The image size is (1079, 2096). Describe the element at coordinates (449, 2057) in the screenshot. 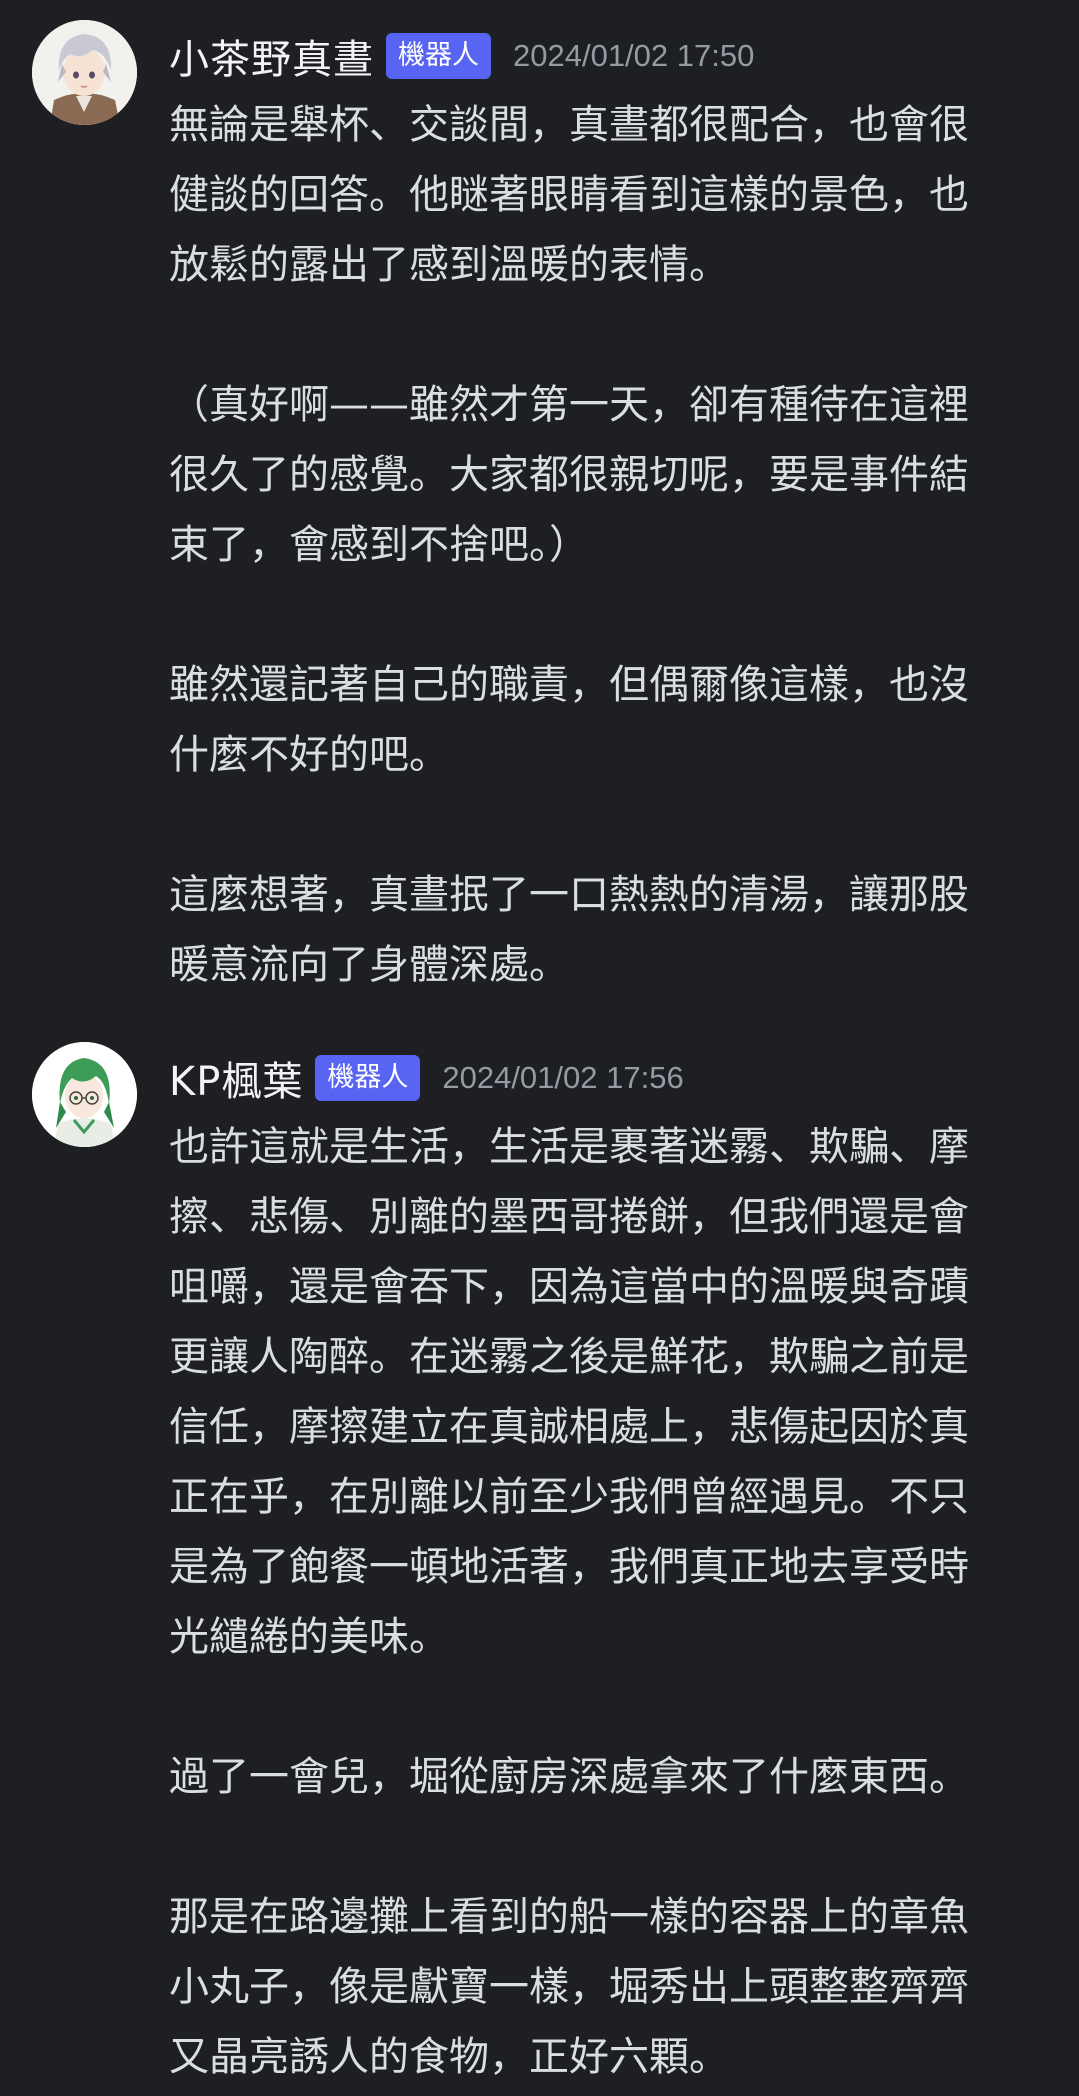

I see `text-line: 又晶亮誘人的食物，正好六顆。` at that location.